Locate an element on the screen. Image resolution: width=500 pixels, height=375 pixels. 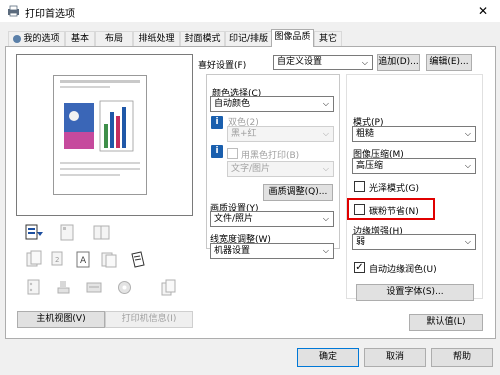
auto-trapping-checkbox: ✓ is located at coordinates (359, 267).